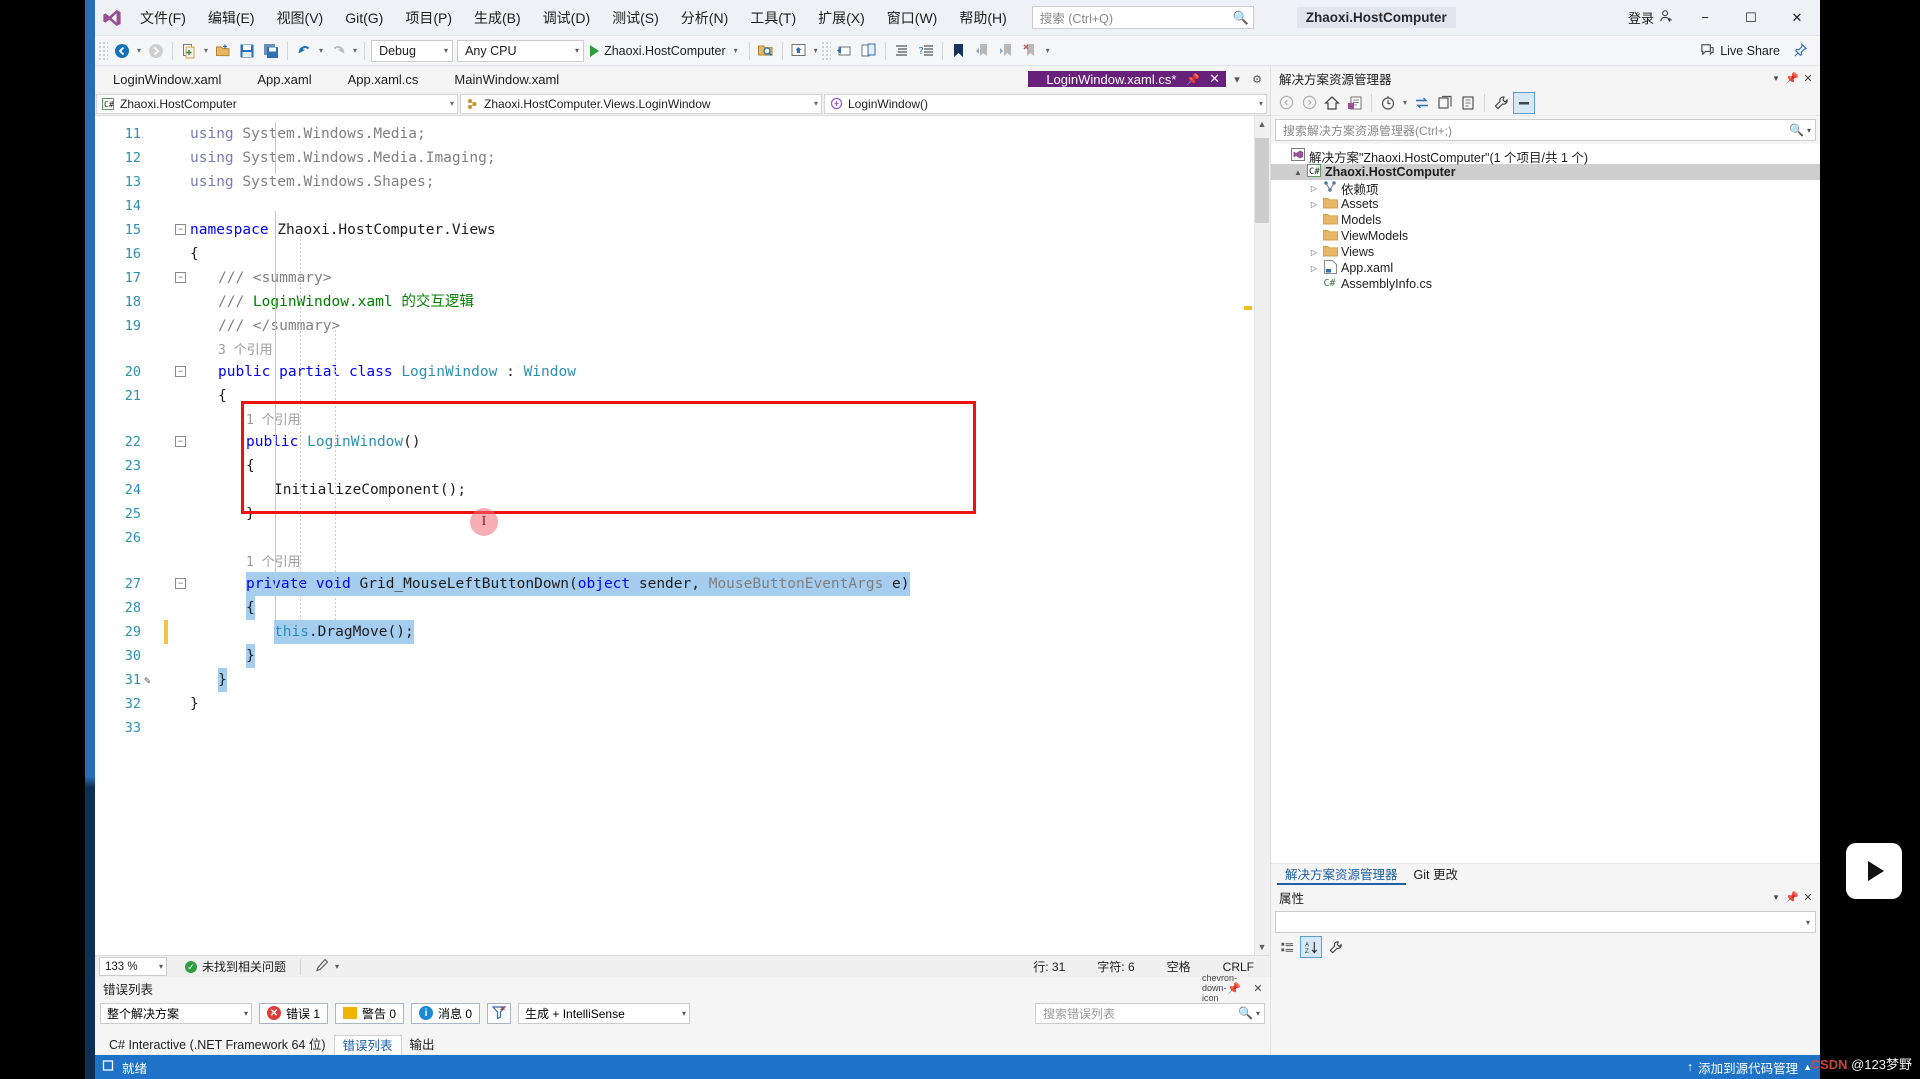 The image size is (1920, 1079). Describe the element at coordinates (1436, 875) in the screenshot. I see `tab-git-changes: Git 更改` at that location.